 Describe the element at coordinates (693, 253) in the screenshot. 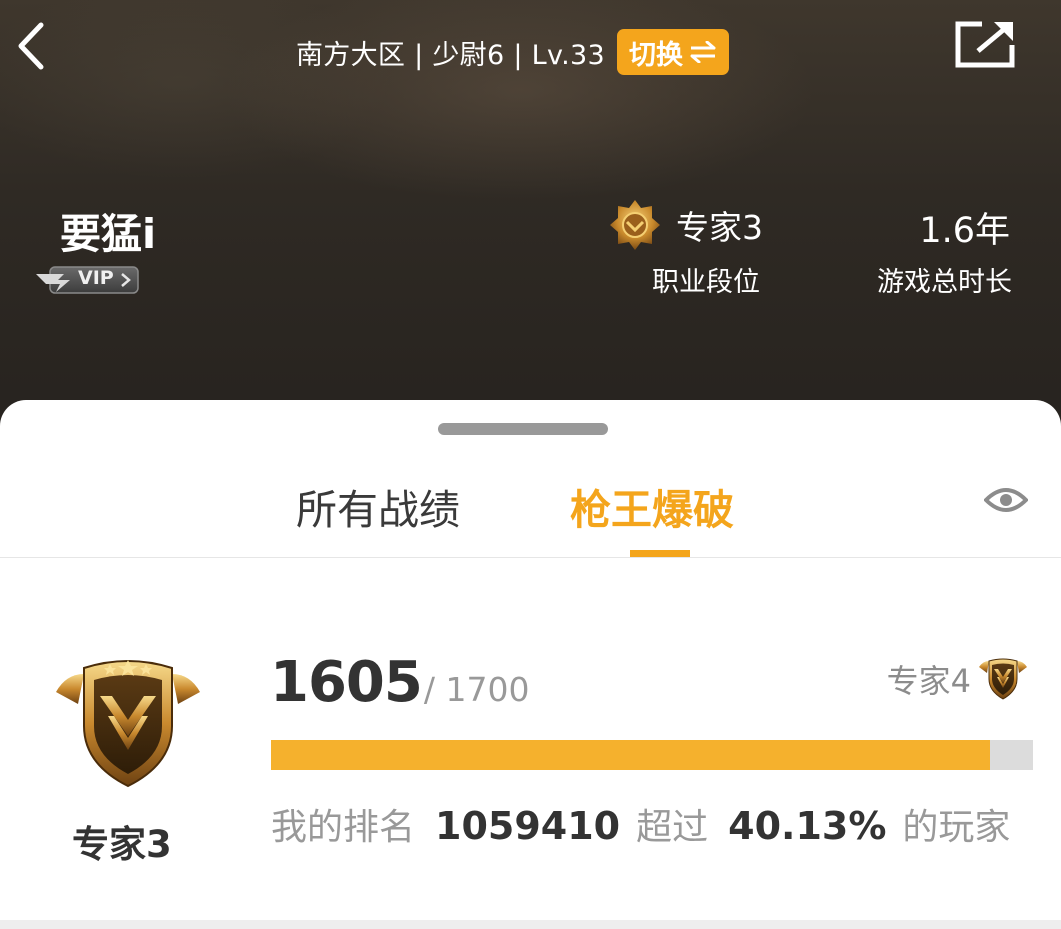

I see `career-rank-stat: 专家3 职业段位` at that location.